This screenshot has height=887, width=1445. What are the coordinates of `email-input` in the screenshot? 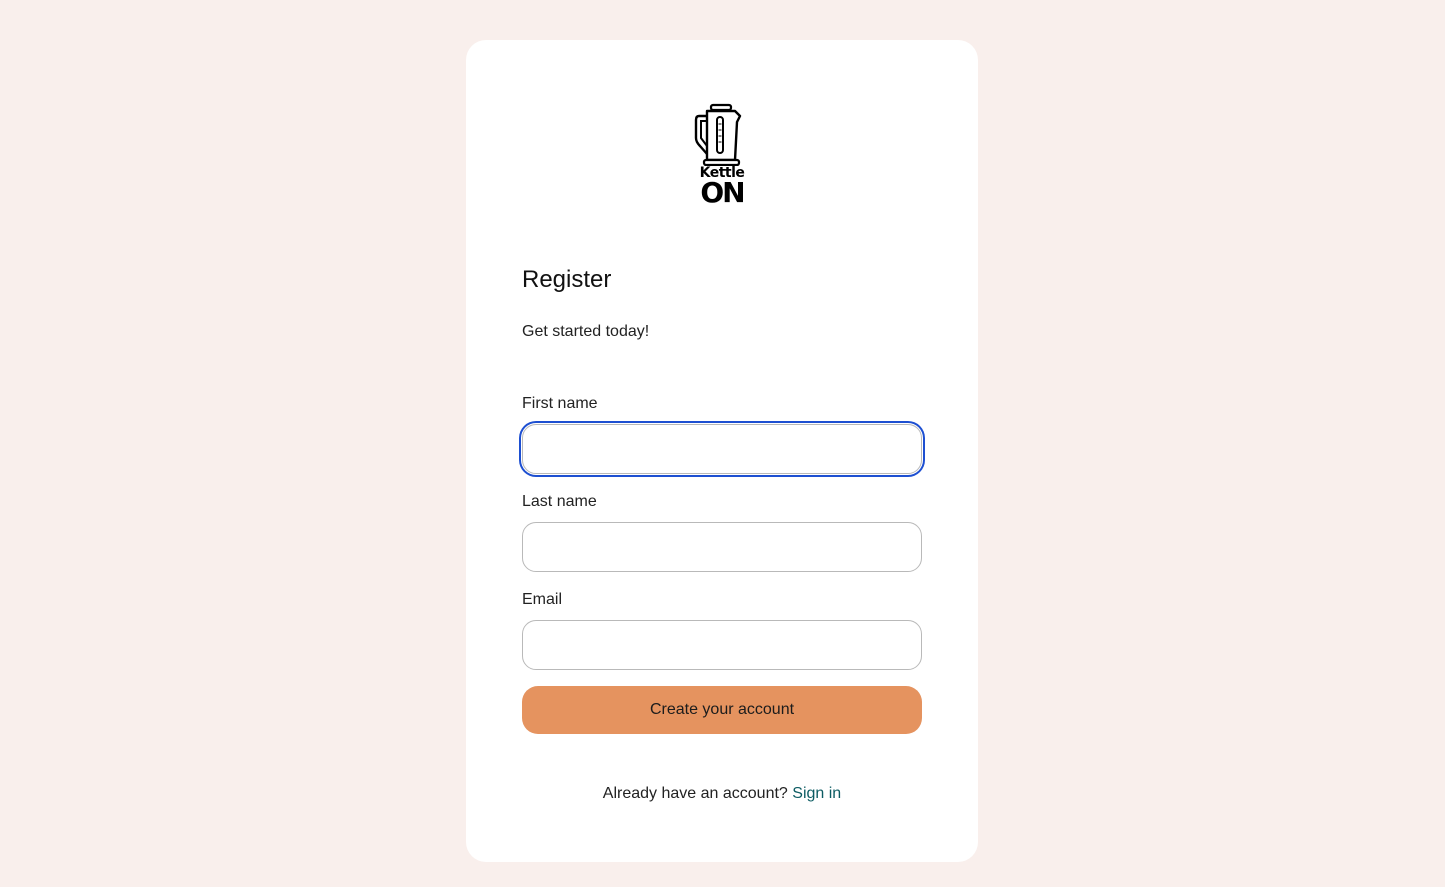 It's located at (722, 645).